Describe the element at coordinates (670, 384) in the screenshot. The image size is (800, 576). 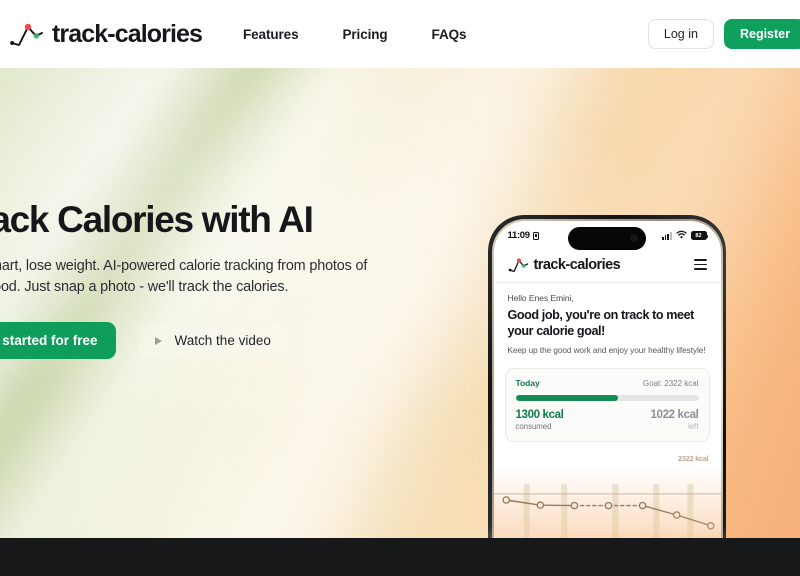
I see `calorie-goal-label: Goal: 2322 kcal` at that location.